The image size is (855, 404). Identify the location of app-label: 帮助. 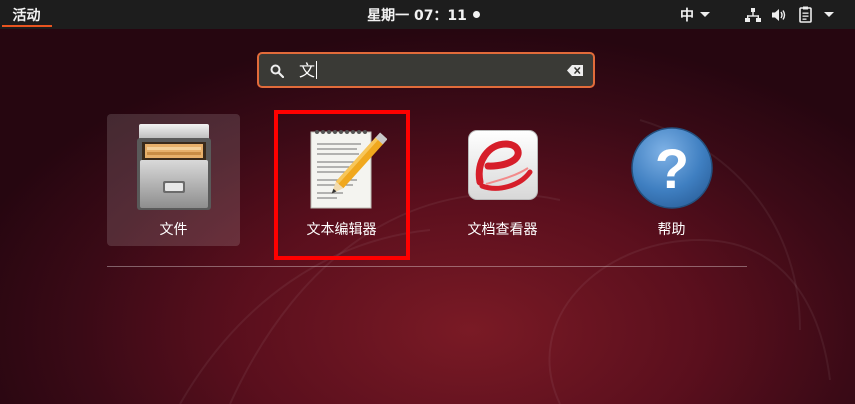
(671, 230).